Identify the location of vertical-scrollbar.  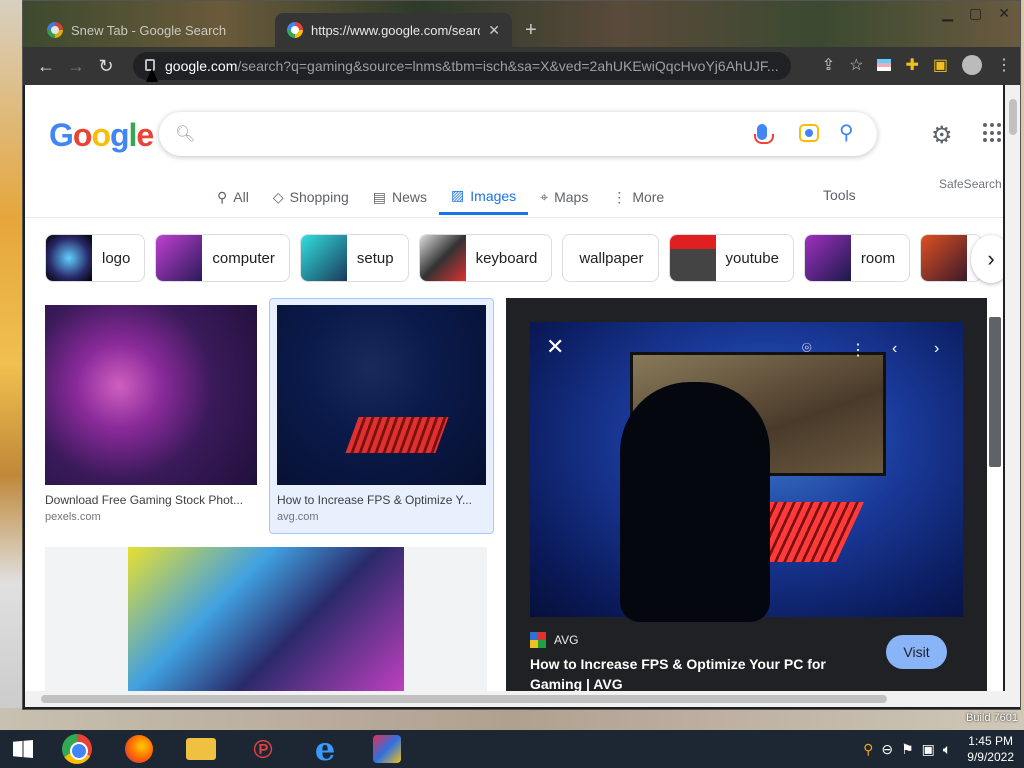
(1012, 388).